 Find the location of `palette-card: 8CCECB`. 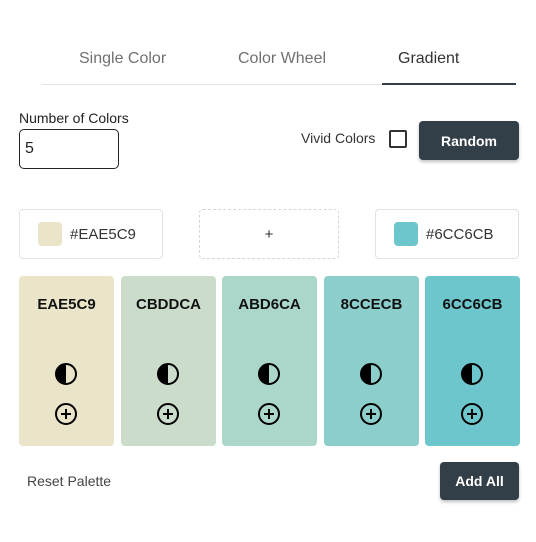

palette-card: 8CCECB is located at coordinates (371, 361).